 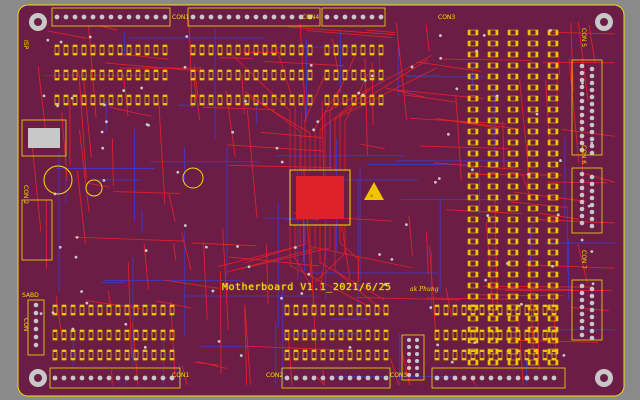 What do you see at coordinates (30, 295) in the screenshot?
I see `connector-label-left-3: SABD` at bounding box center [30, 295].